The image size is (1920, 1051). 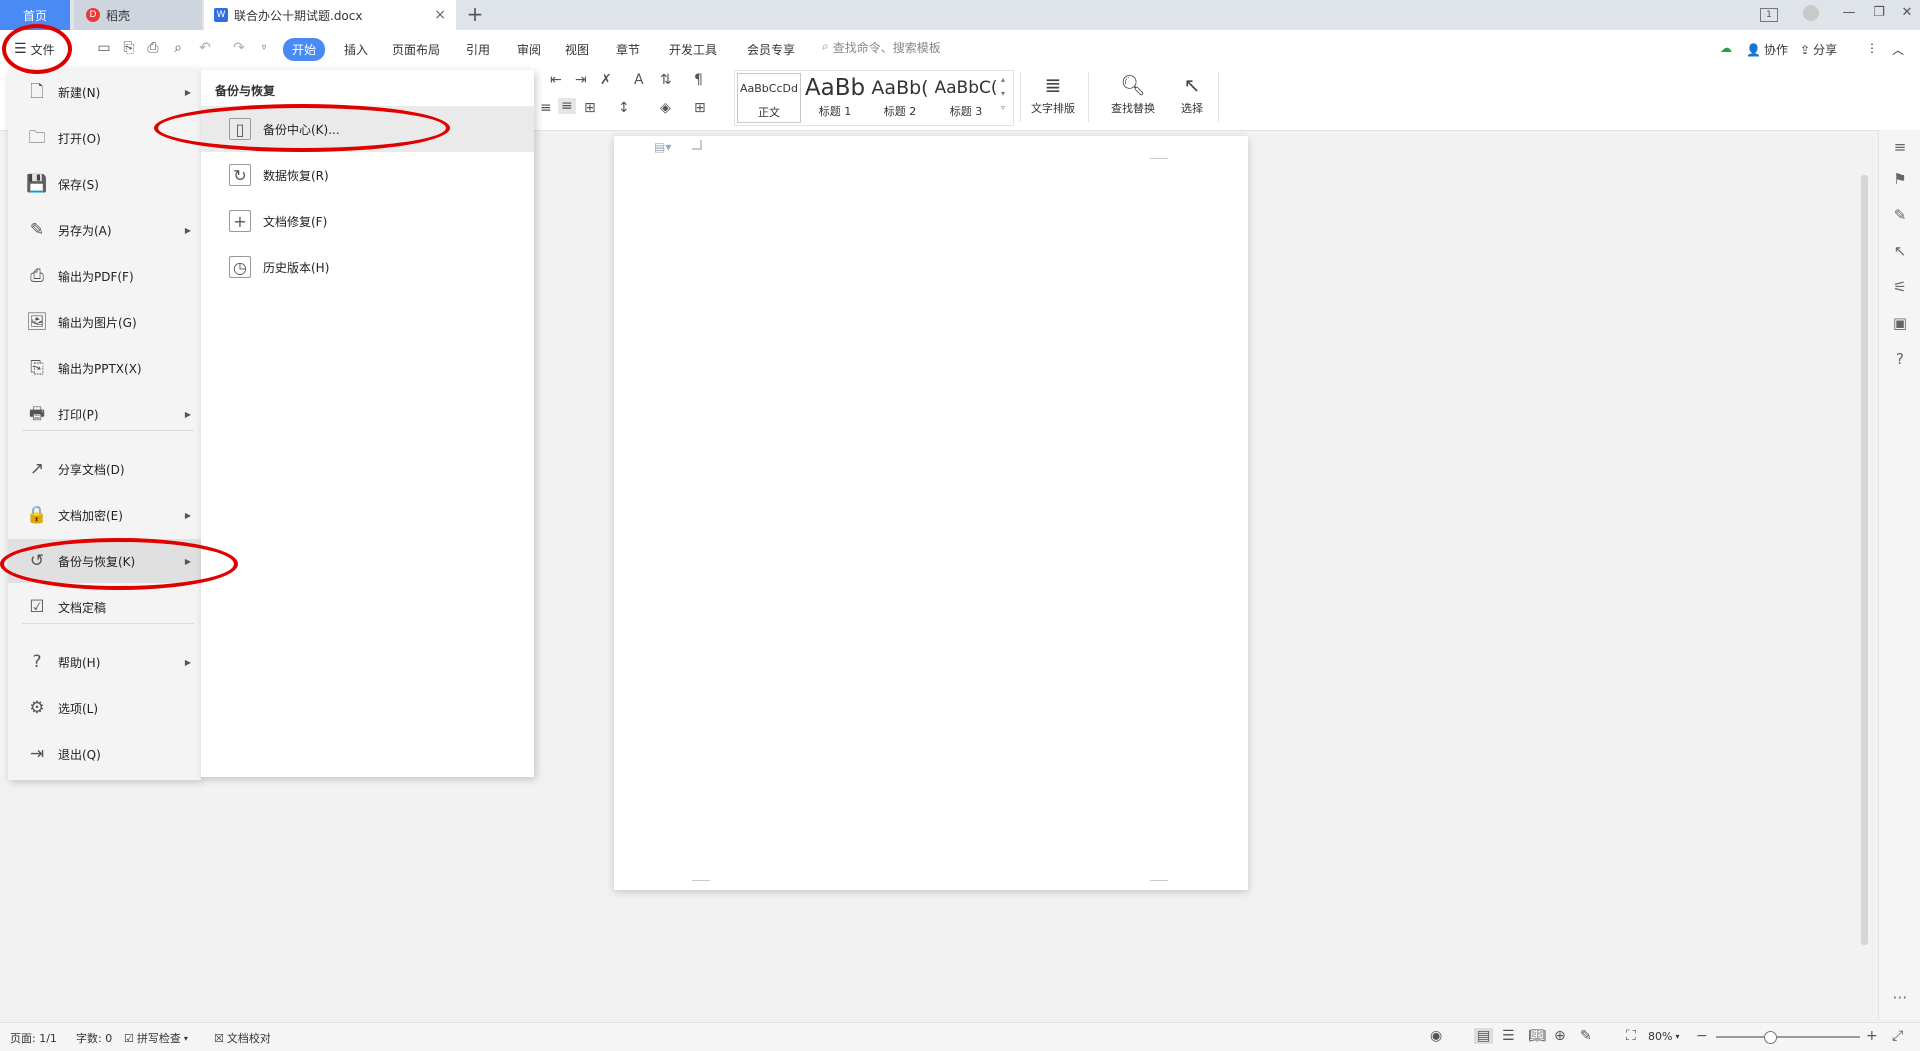 I want to click on collaborate-button: 👤 协作, so click(x=1767, y=49).